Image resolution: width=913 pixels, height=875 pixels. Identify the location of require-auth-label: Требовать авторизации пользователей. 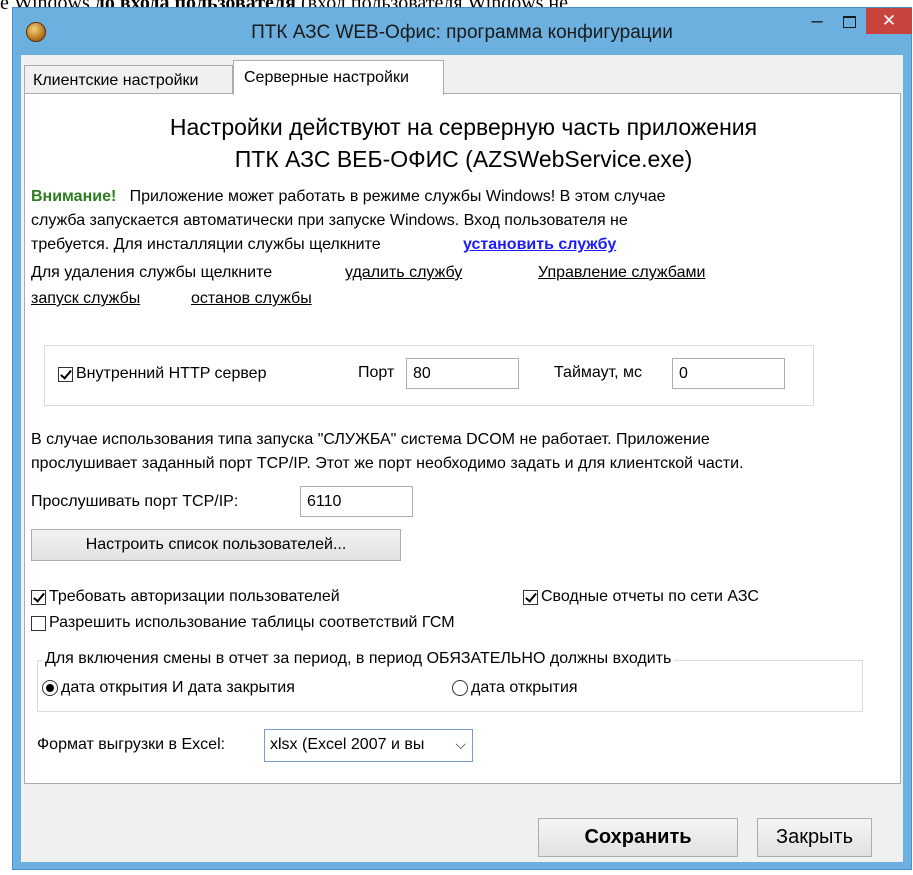
(194, 596).